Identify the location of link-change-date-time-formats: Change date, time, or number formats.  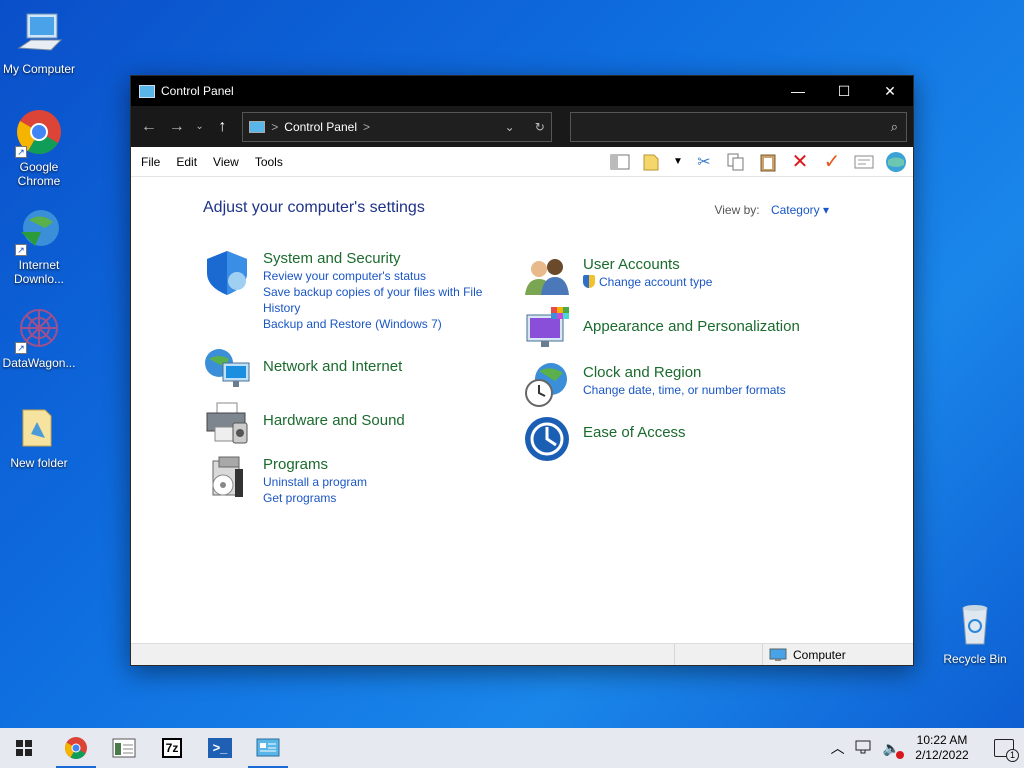
(684, 390).